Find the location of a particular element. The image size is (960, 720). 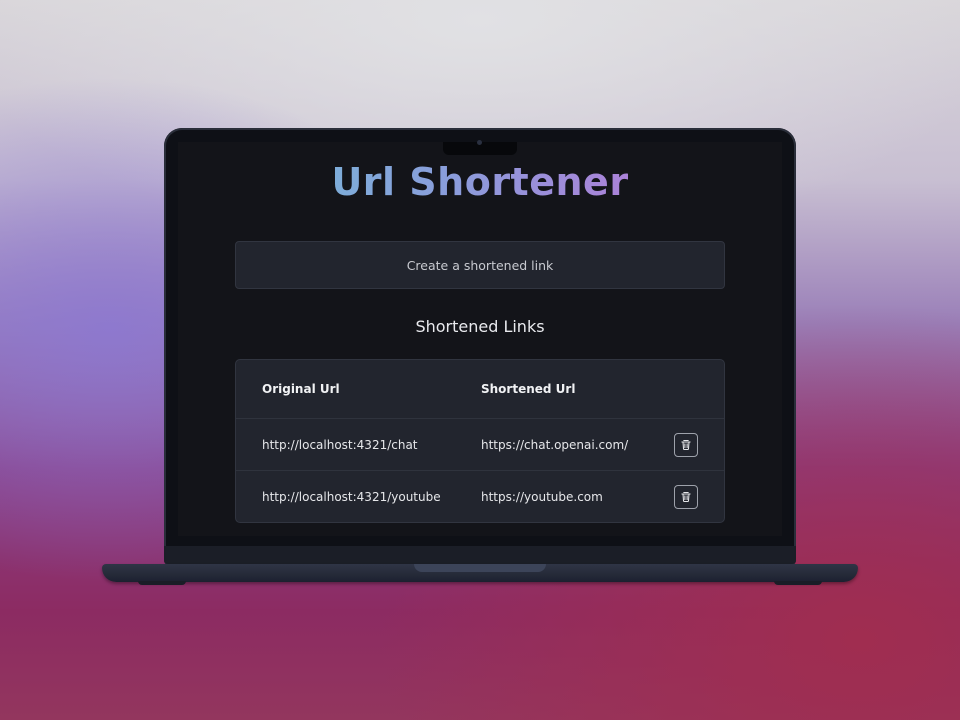

laptop-foot-left is located at coordinates (162, 583).